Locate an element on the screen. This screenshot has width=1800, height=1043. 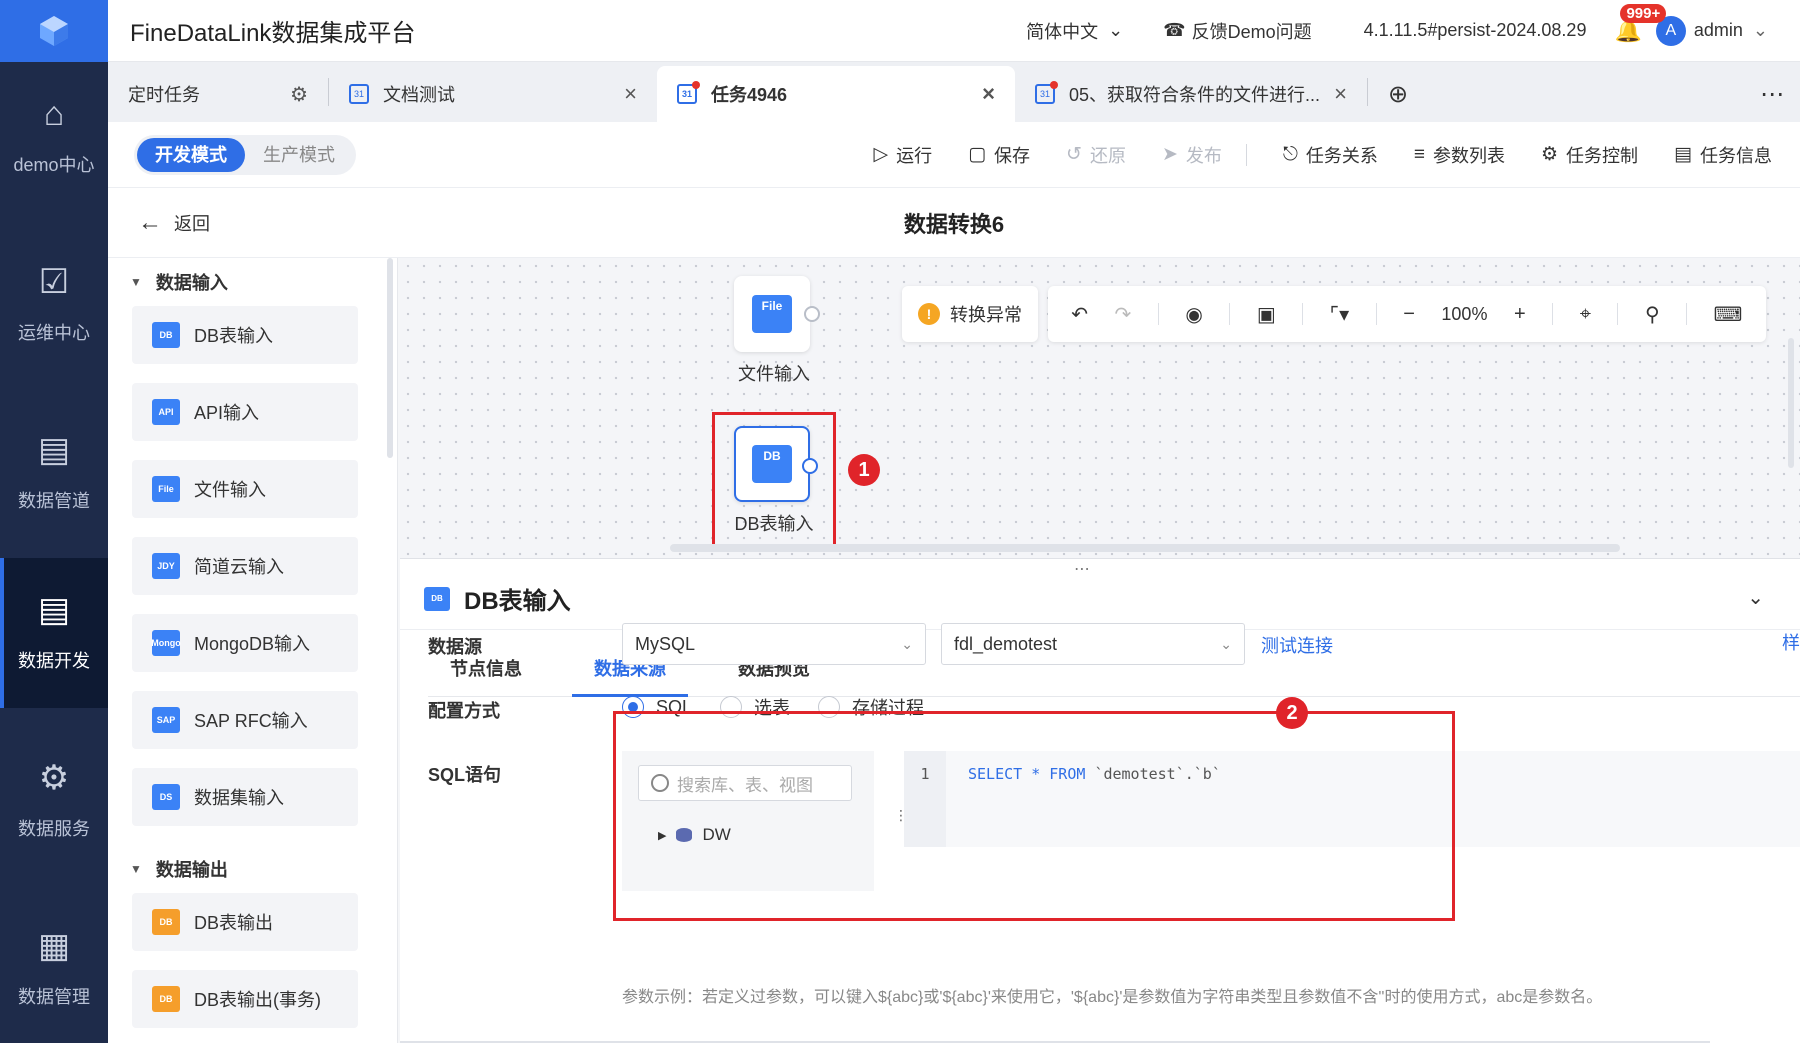
zoom-in-icon: + is located at coordinates (1520, 314).